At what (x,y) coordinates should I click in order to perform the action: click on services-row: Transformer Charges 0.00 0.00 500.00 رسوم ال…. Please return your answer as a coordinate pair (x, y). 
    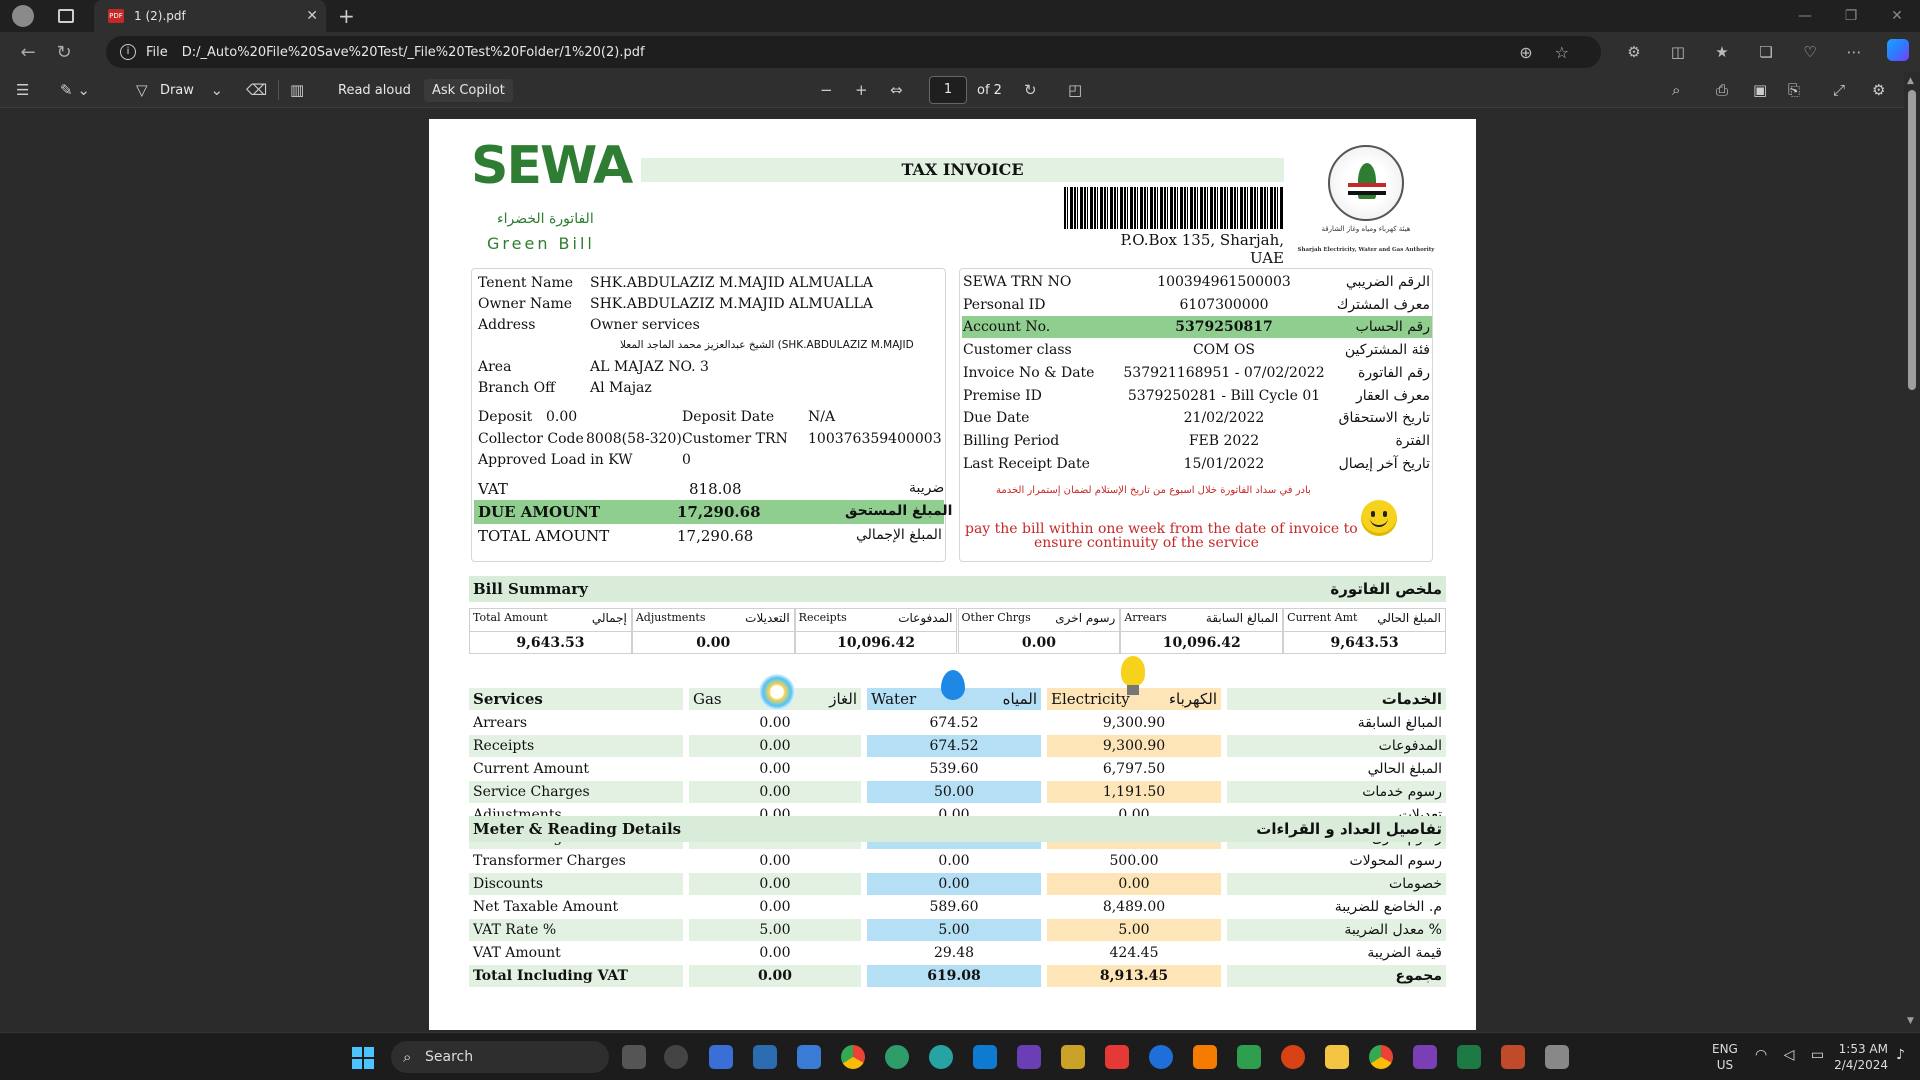
    Looking at the image, I should click on (957, 861).